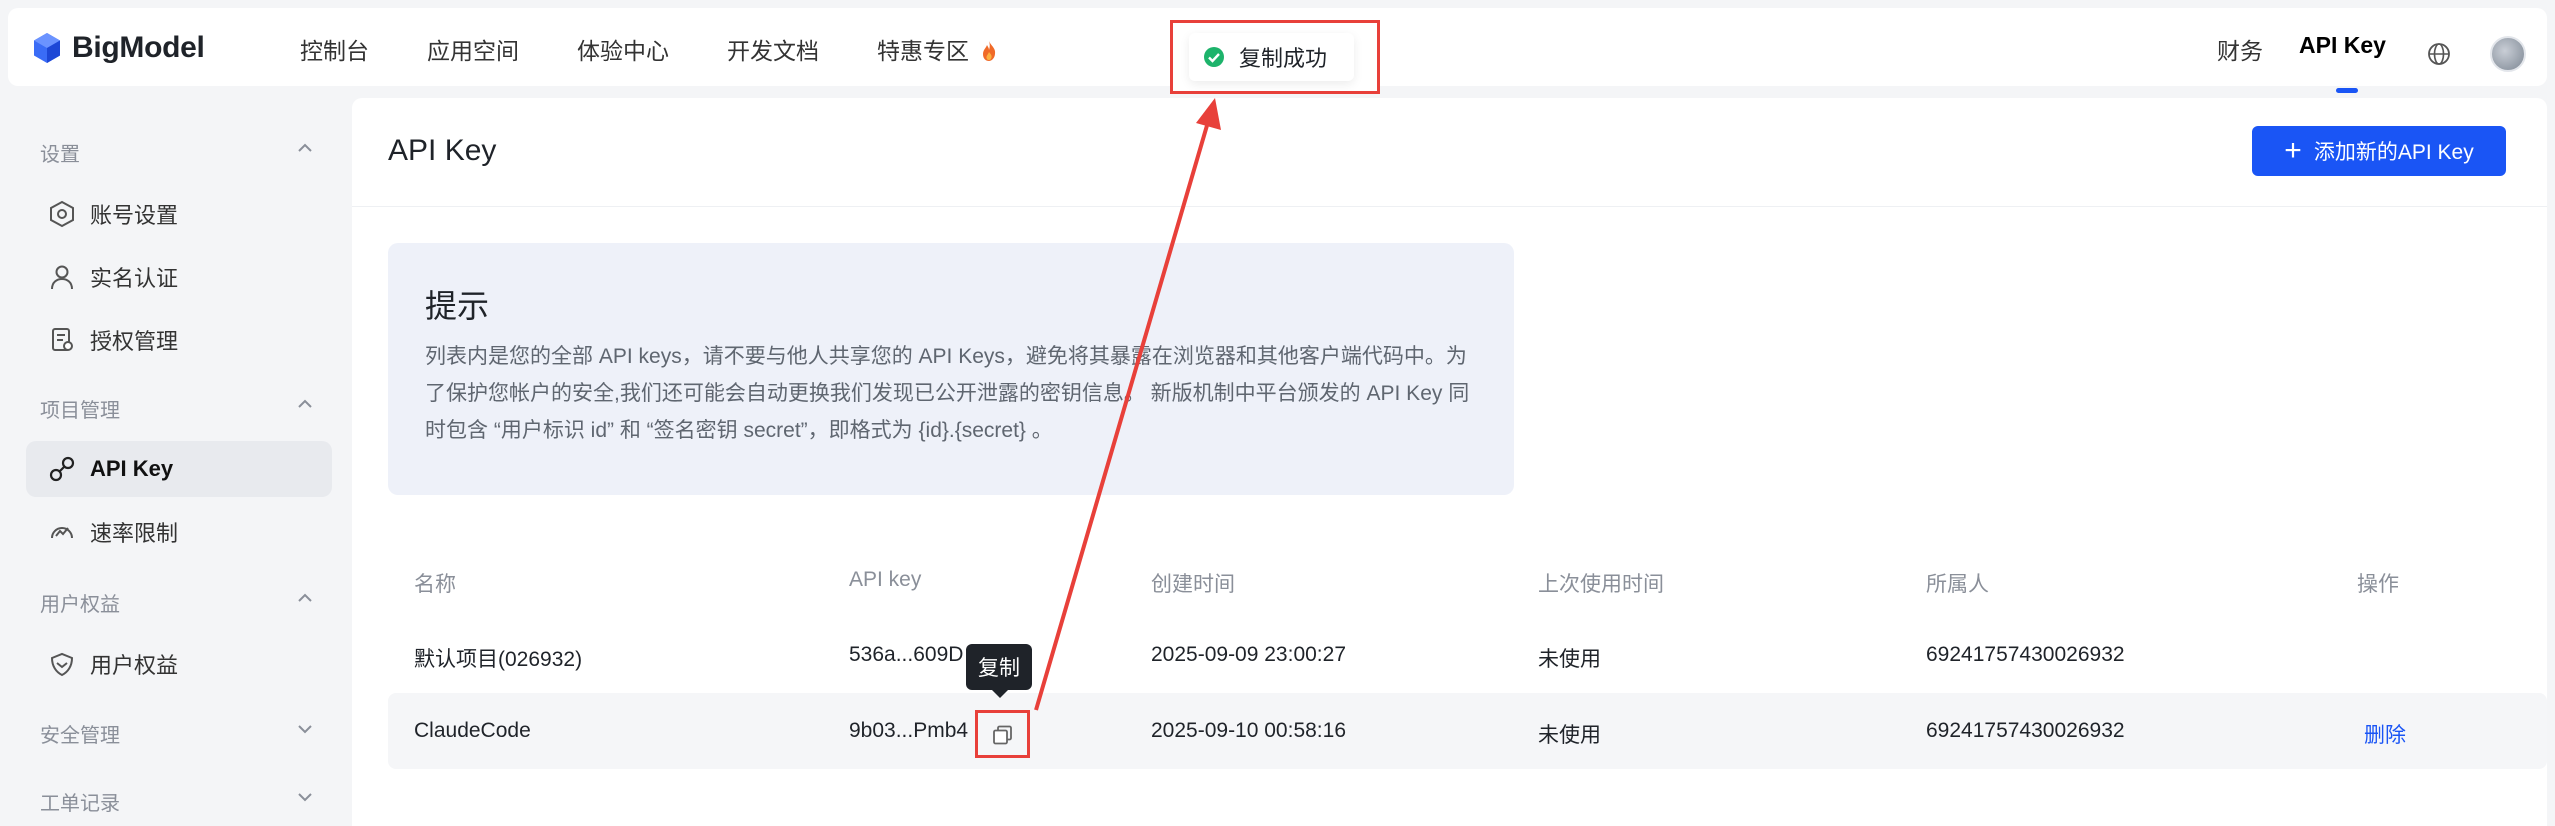 Image resolution: width=2555 pixels, height=826 pixels. I want to click on sidebar-item-rate-limit: 速率限制, so click(179, 532).